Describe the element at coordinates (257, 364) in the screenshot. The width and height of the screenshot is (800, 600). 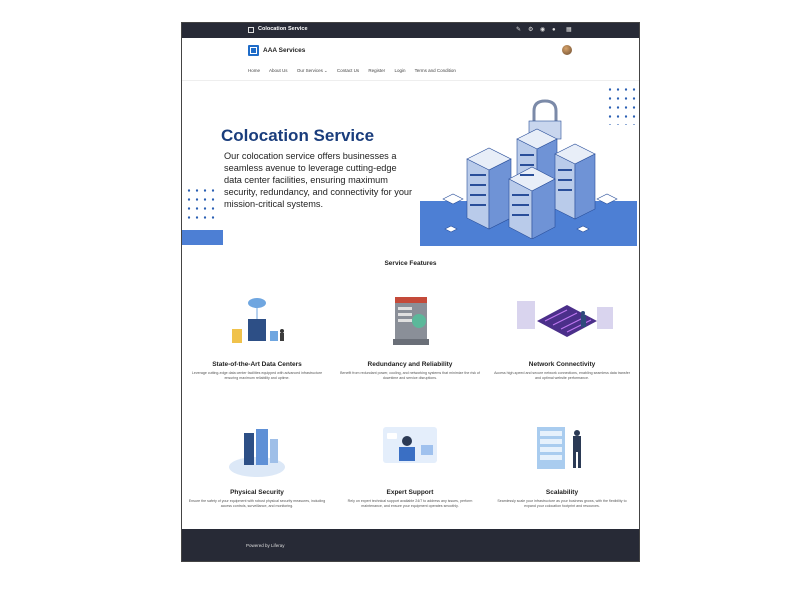
I see `feature-title: State-of-the-Art Data Centers` at that location.